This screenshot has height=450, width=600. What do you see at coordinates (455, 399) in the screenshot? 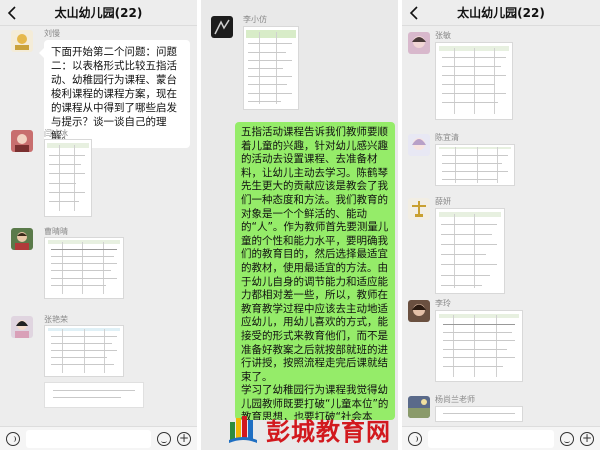
I see `sender-name: 杨尚兰老师` at bounding box center [455, 399].